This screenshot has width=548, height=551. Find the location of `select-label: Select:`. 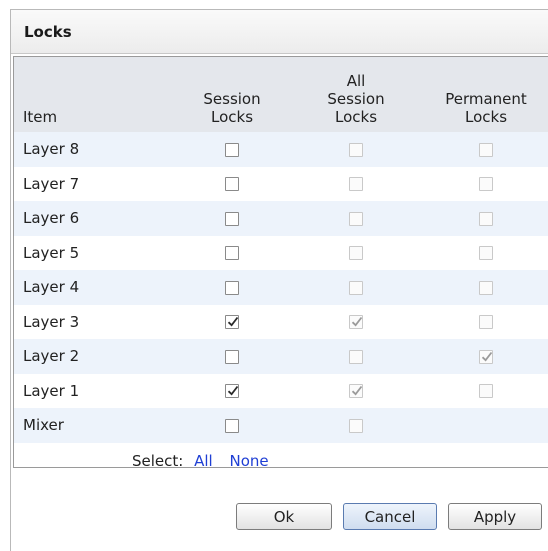

select-label: Select: is located at coordinates (158, 459).